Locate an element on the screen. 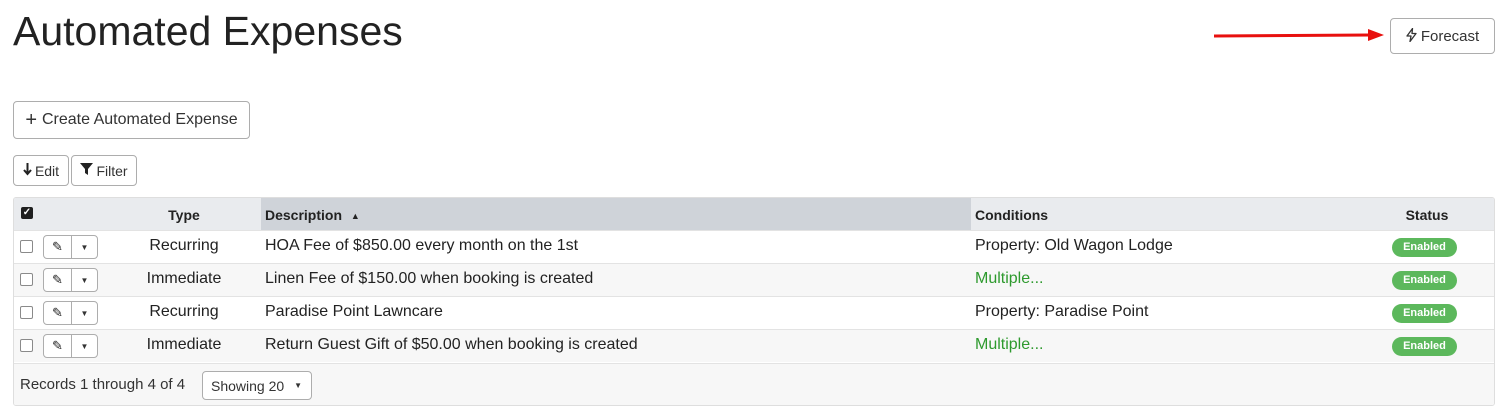 The image size is (1510, 407). header-description-label: Description is located at coordinates (304, 215).